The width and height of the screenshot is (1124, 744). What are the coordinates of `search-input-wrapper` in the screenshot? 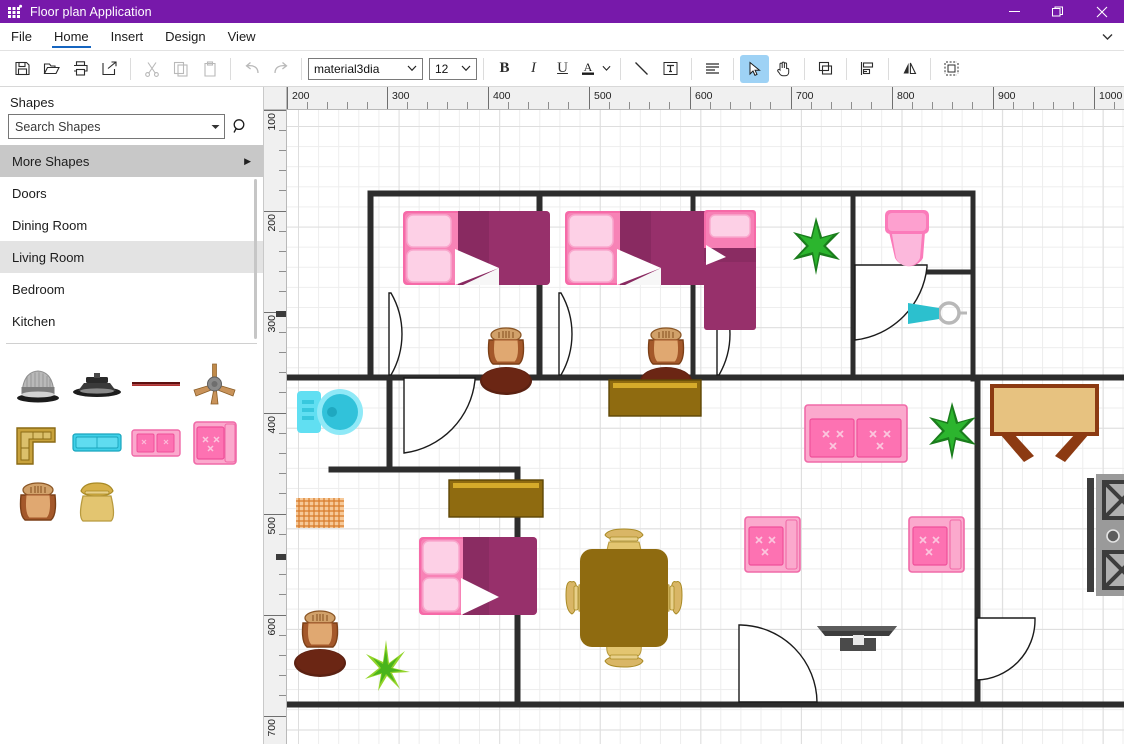 It's located at (116, 126).